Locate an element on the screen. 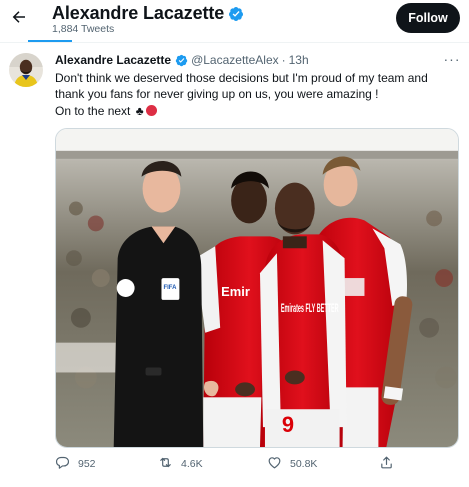 The width and height of the screenshot is (469, 487). club-suit-icon: ♣ is located at coordinates (139, 110).